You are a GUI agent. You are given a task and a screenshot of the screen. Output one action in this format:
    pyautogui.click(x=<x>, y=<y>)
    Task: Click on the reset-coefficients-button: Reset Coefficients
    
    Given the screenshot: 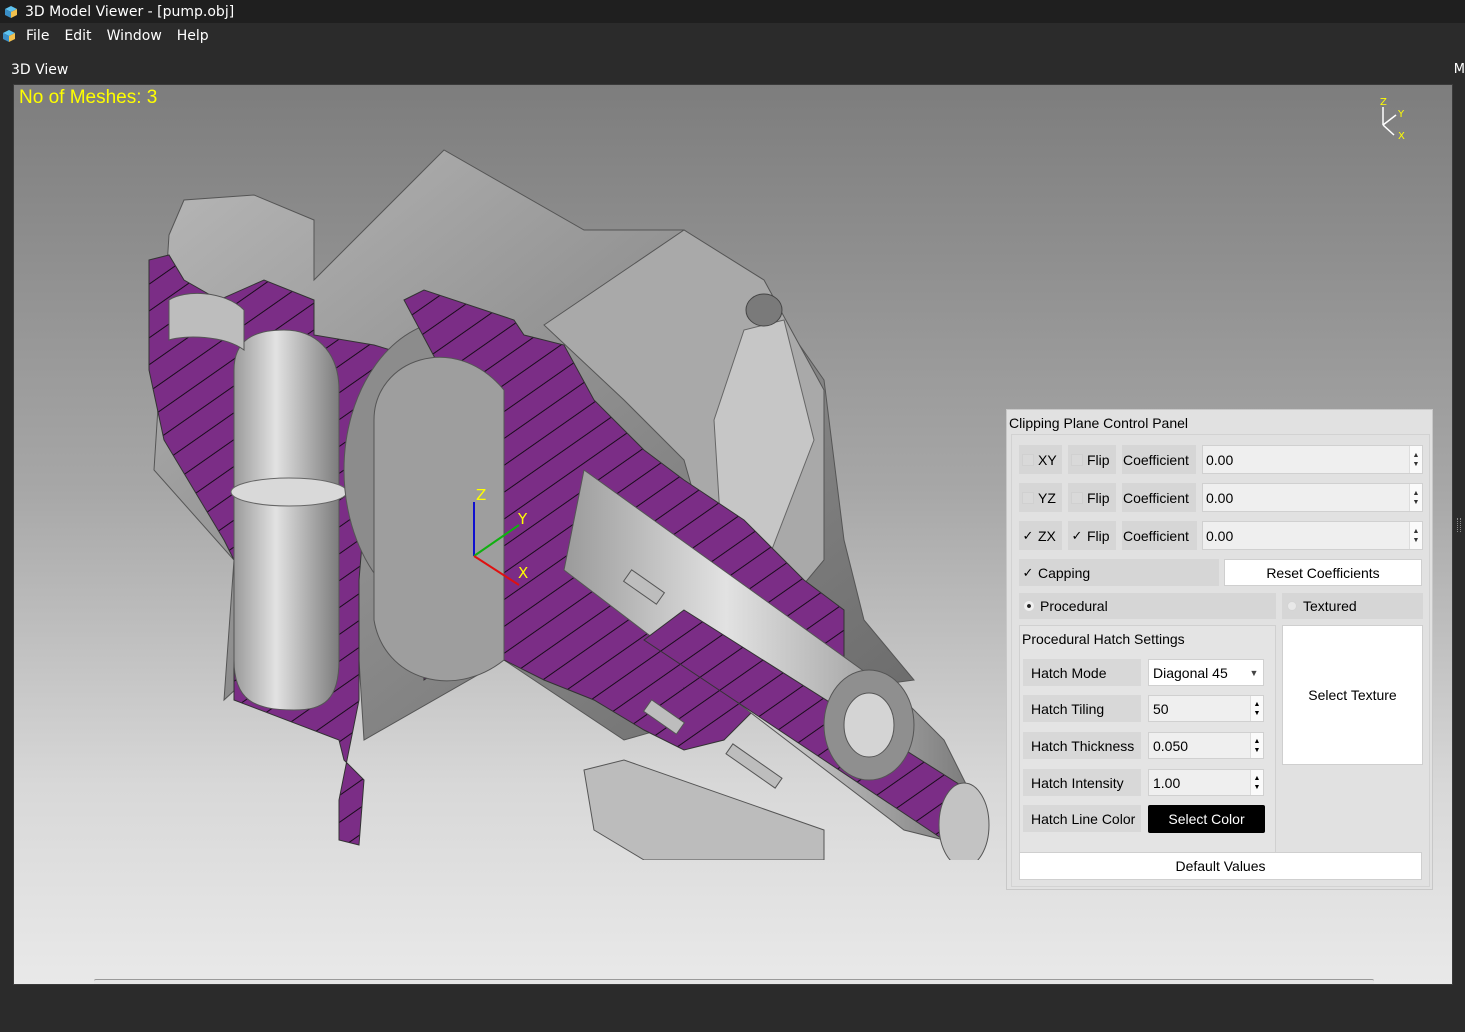 What is the action you would take?
    pyautogui.click(x=1323, y=572)
    